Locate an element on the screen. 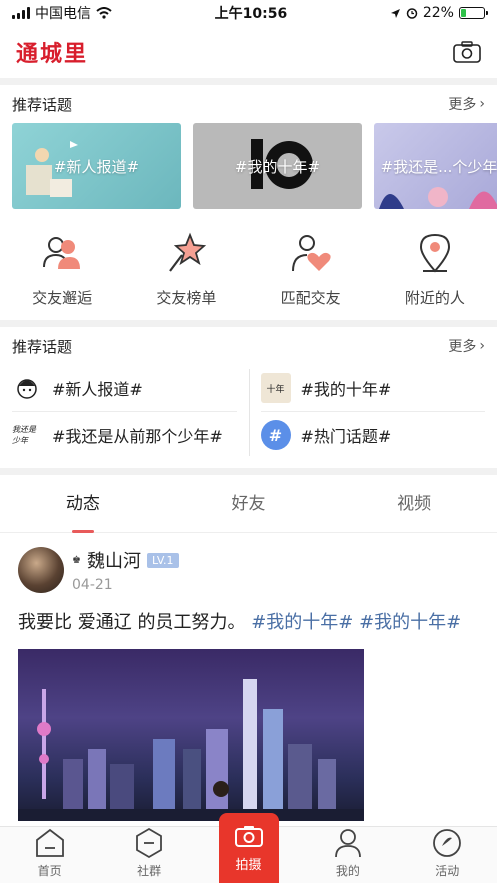 Image resolution: width=497 pixels, height=883 pixels. quick-entry-label: 匹配交友 is located at coordinates (310, 298).